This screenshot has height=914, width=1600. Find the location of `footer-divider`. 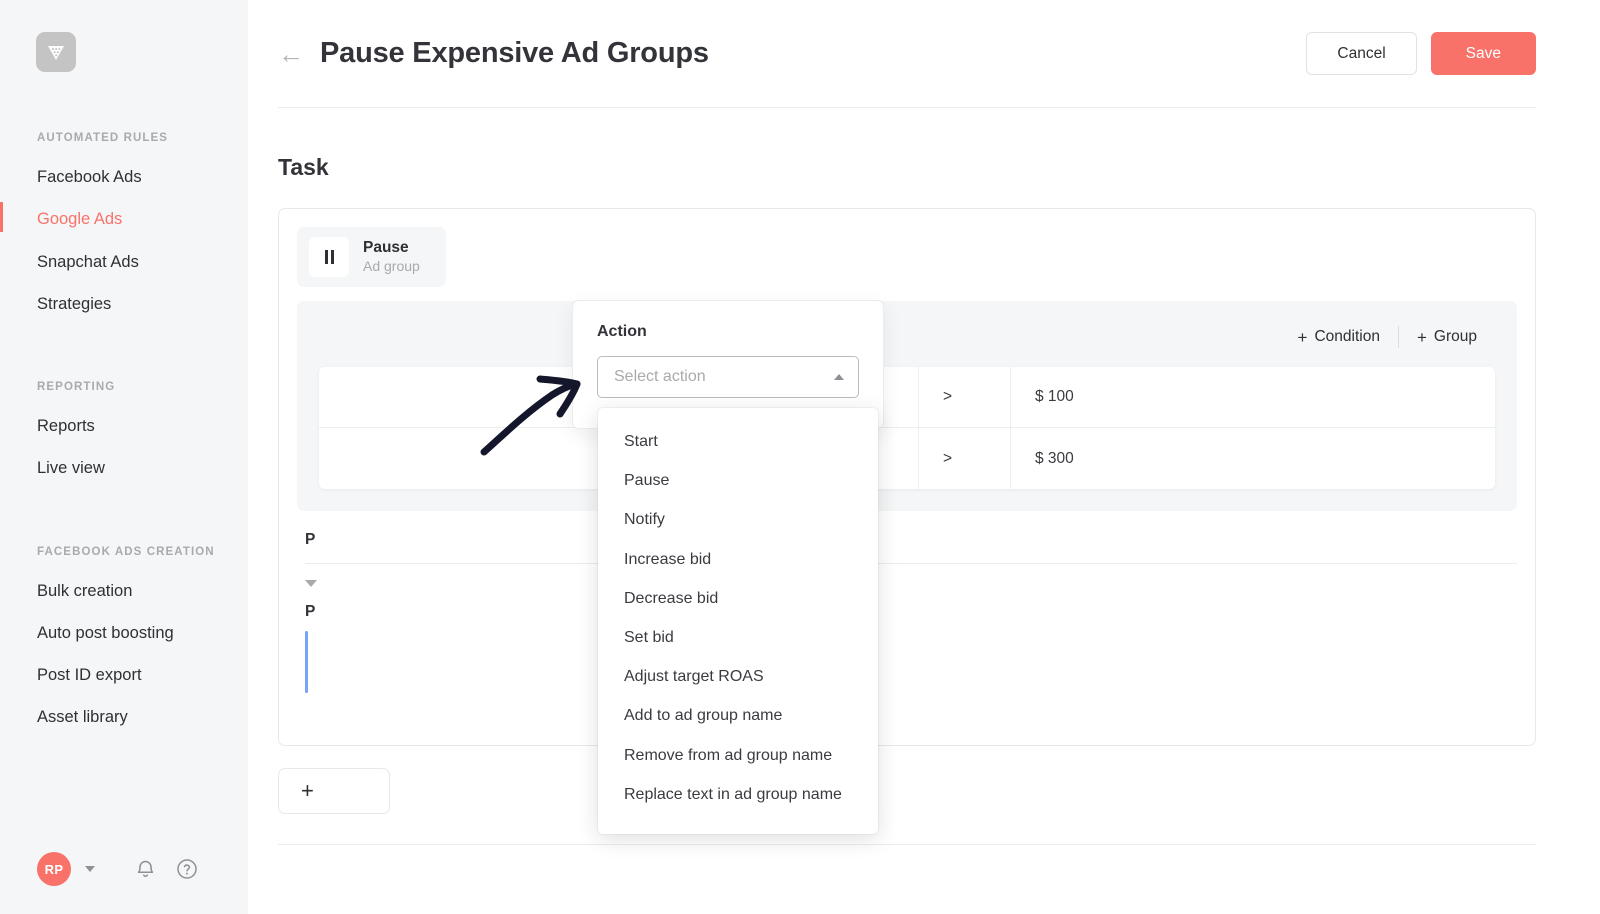

footer-divider is located at coordinates (907, 844).